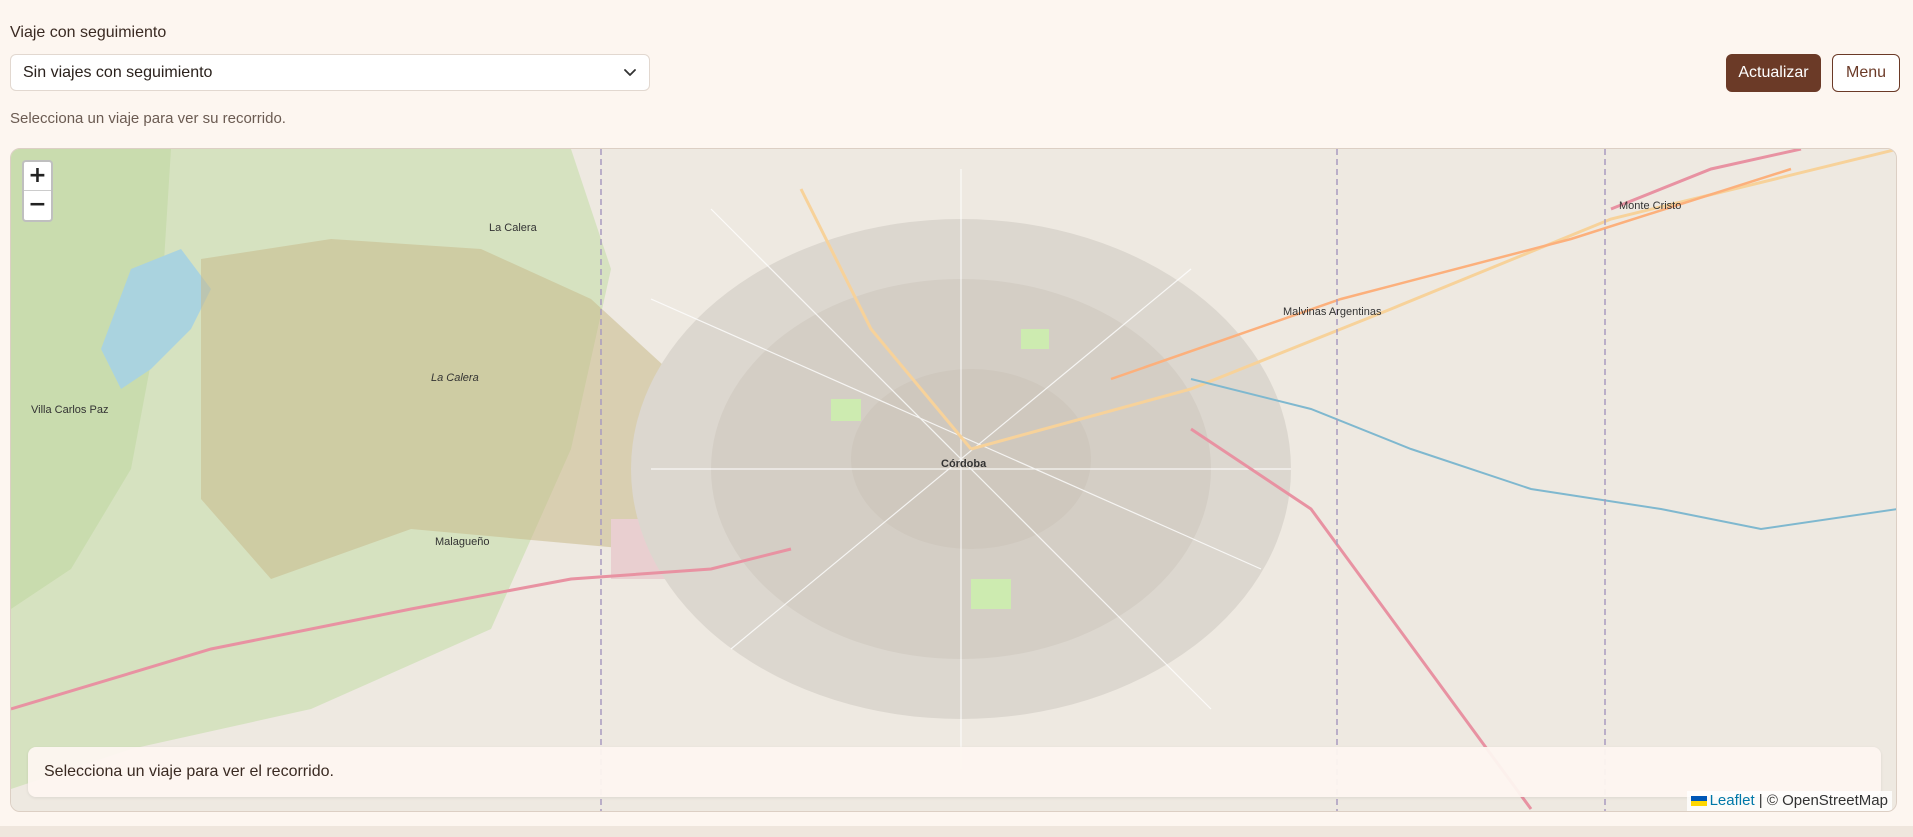  I want to click on map-label-villa-carlos-paz: Villa Carlos Paz, so click(69, 410).